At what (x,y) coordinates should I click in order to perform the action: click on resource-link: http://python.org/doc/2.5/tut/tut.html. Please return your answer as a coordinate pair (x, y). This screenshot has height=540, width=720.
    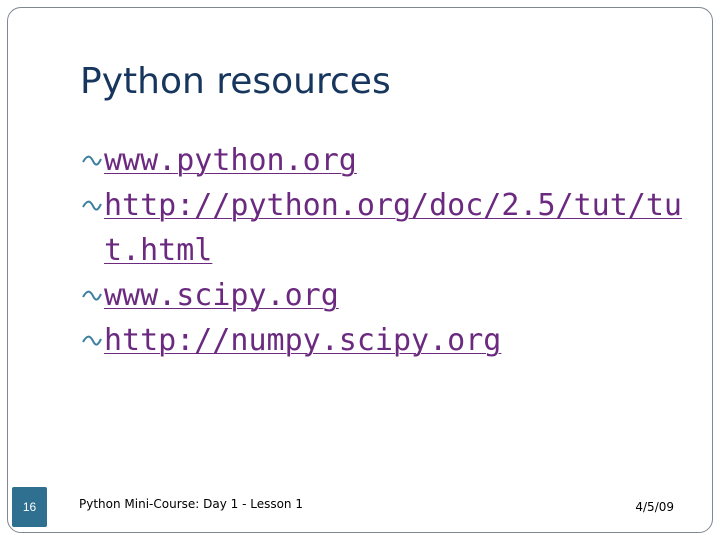
    Looking at the image, I should click on (393, 228).